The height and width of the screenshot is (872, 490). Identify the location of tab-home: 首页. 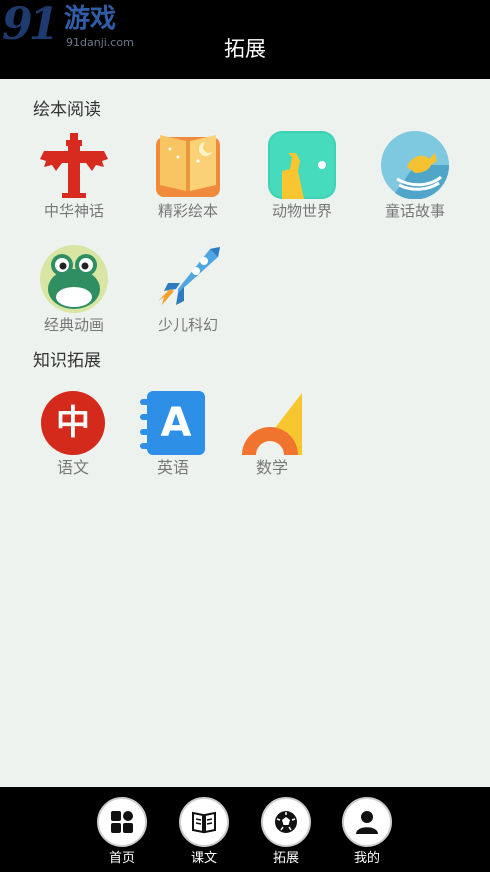
(122, 829).